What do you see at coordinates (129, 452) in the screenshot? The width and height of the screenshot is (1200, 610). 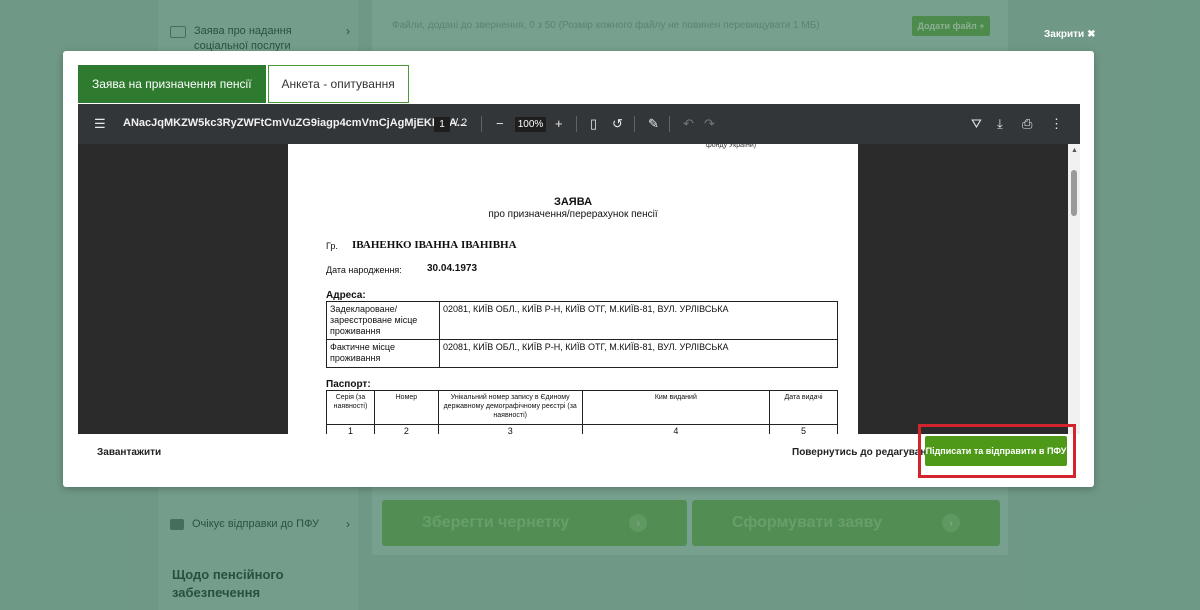 I see `download-link: Завантажити` at bounding box center [129, 452].